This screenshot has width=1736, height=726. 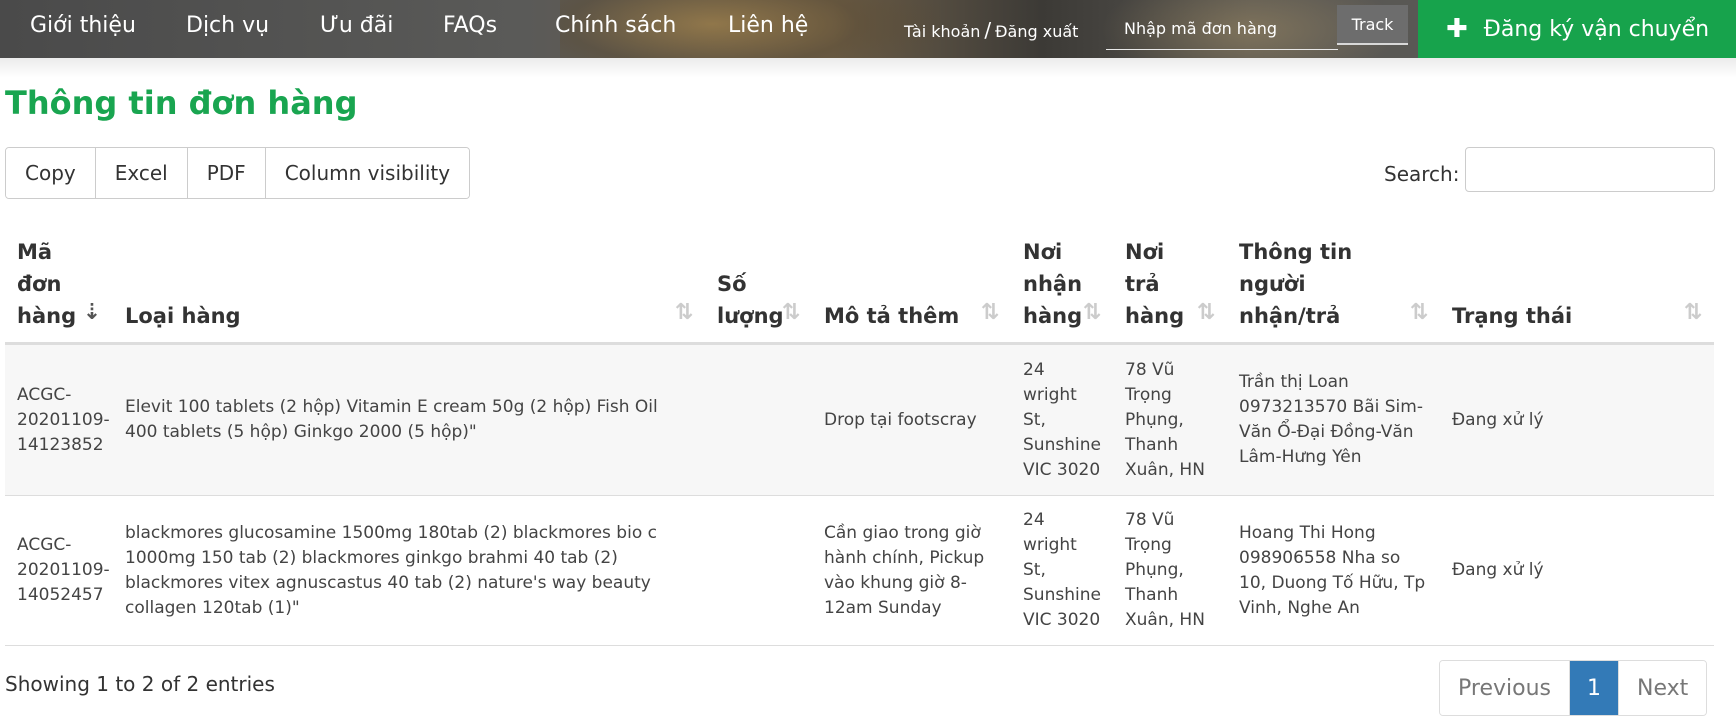 I want to click on track-order-input, so click(x=1222, y=29).